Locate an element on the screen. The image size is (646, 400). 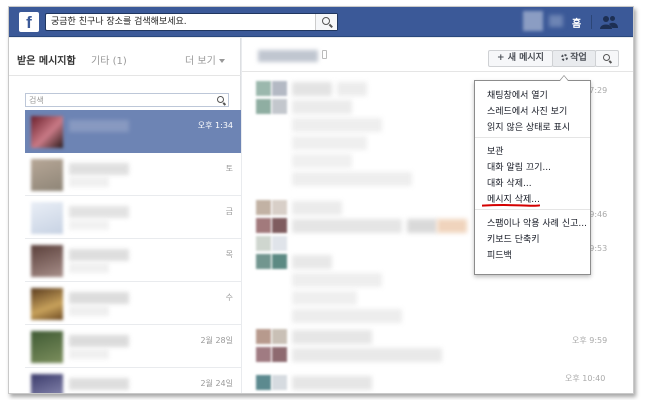
message-time: 오후 10:40 is located at coordinates (585, 378).